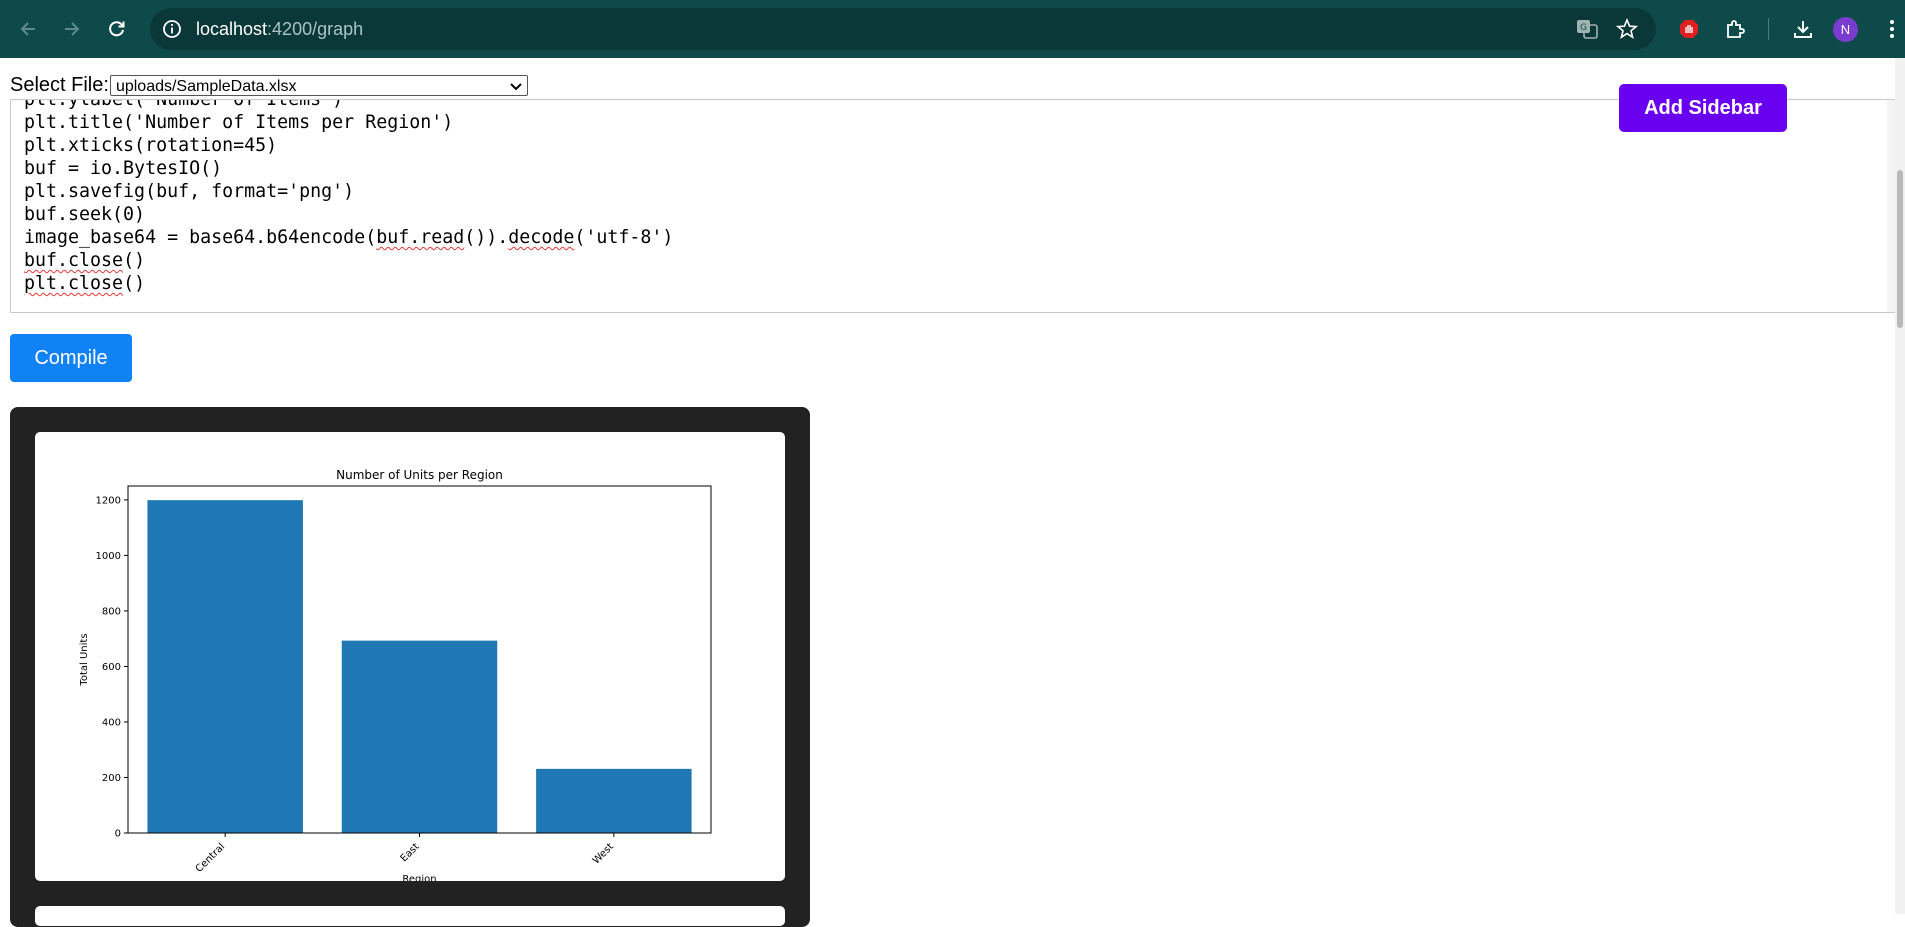  What do you see at coordinates (603, 853) in the screenshot?
I see `x-tick-label: West` at bounding box center [603, 853].